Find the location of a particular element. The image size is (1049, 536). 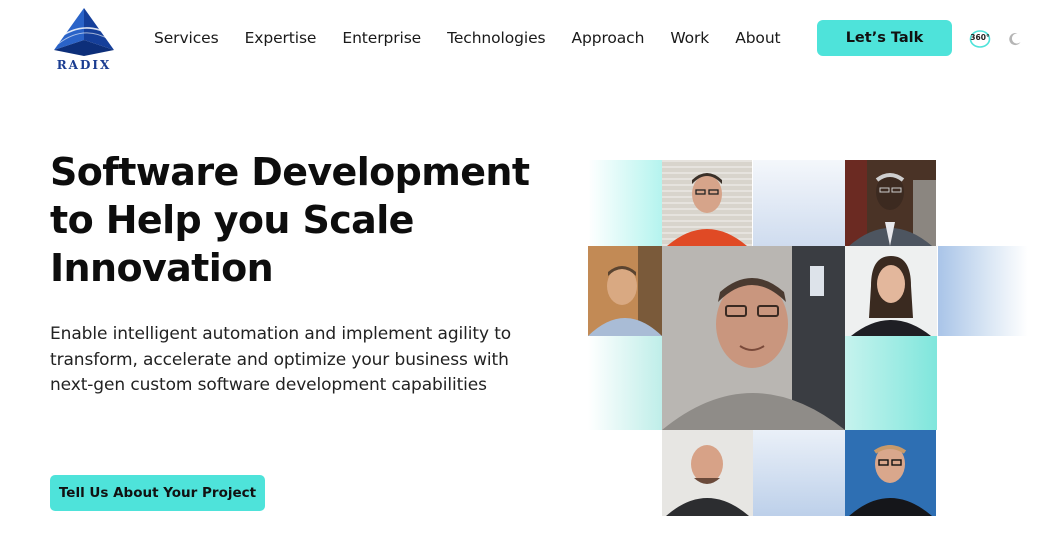

logo: RADIX is located at coordinates (84, 40).